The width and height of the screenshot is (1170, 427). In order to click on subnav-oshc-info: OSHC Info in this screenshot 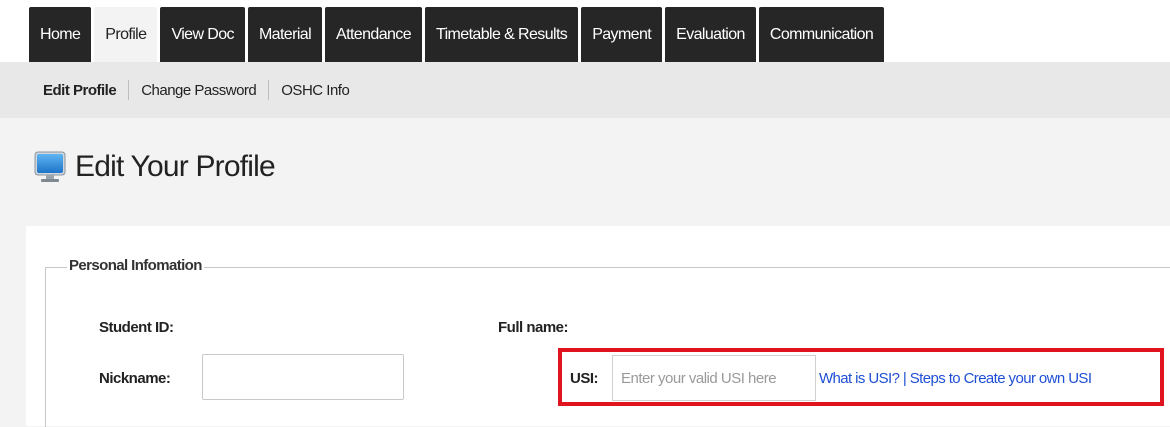, I will do `click(315, 90)`.